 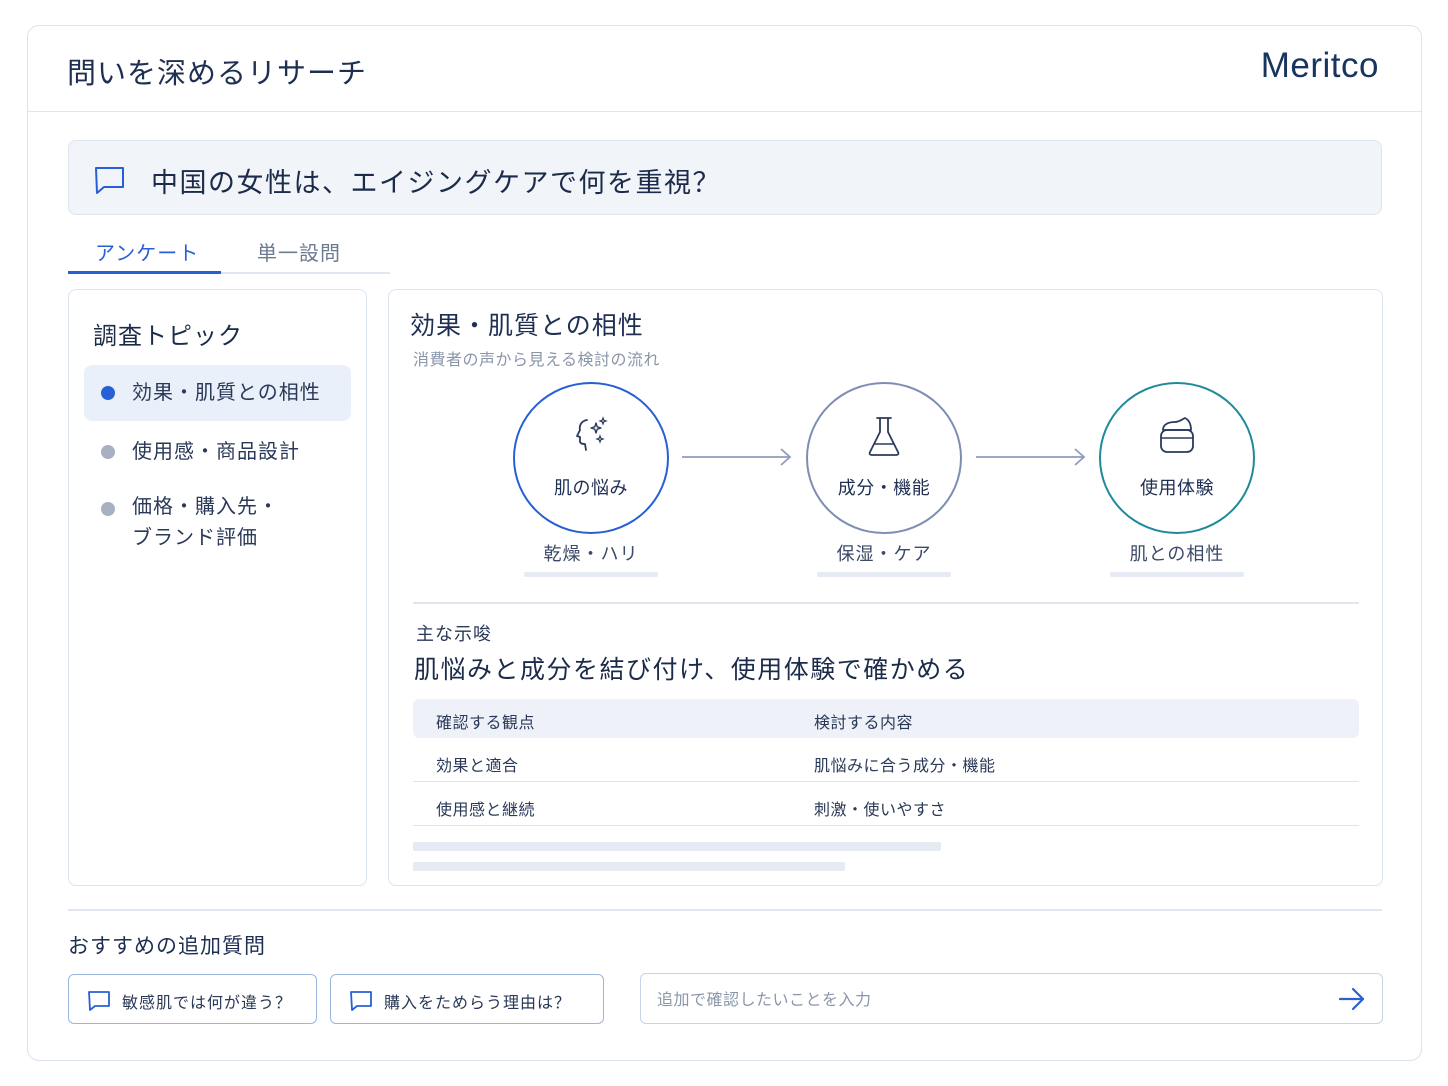 What do you see at coordinates (486, 809) in the screenshot?
I see `table-cell: 使用感と継続` at bounding box center [486, 809].